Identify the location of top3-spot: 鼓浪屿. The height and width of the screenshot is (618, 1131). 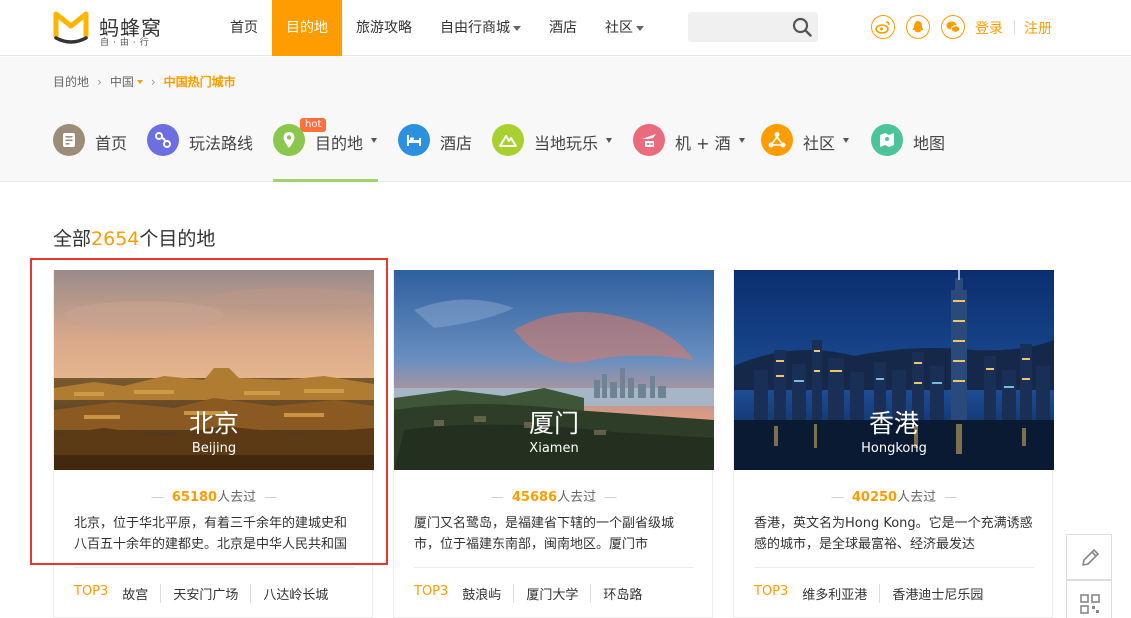
(487, 593).